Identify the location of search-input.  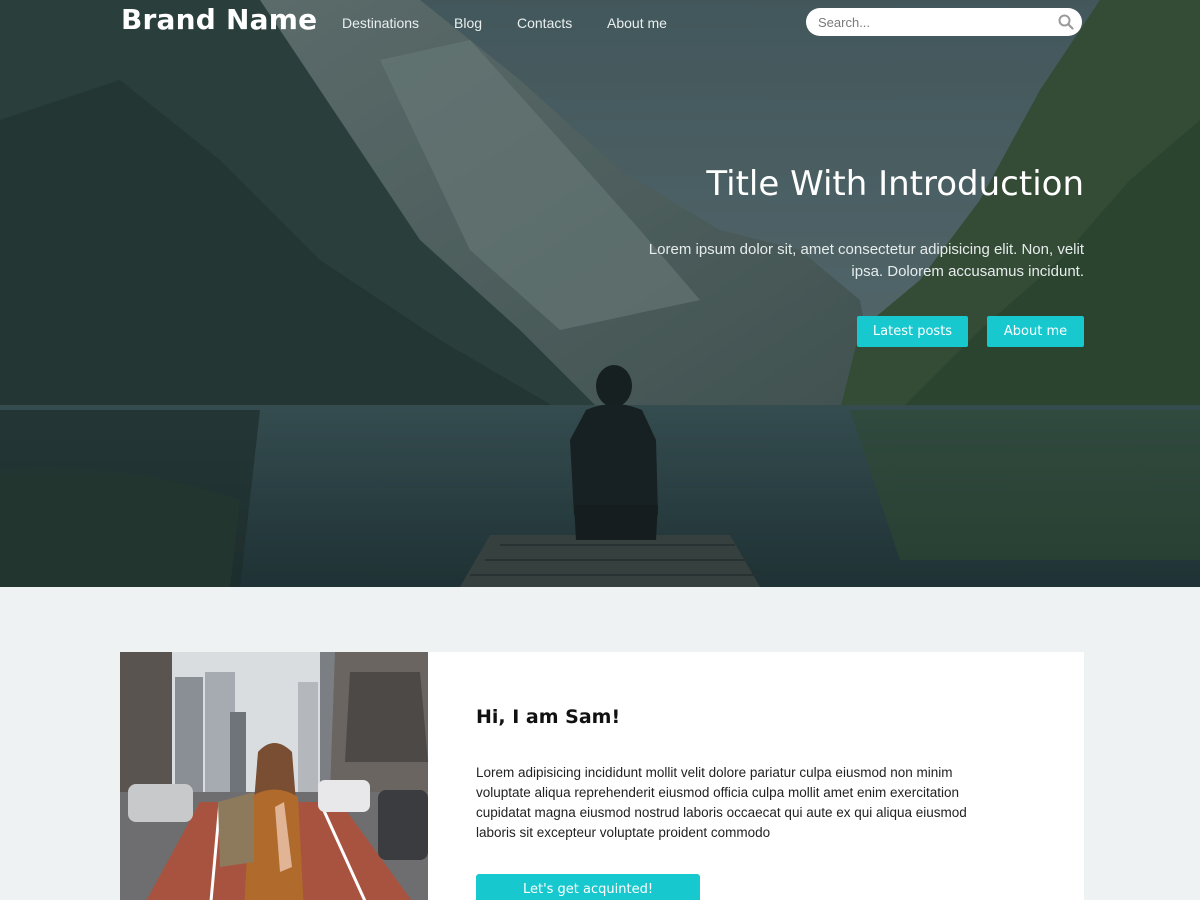
(933, 22).